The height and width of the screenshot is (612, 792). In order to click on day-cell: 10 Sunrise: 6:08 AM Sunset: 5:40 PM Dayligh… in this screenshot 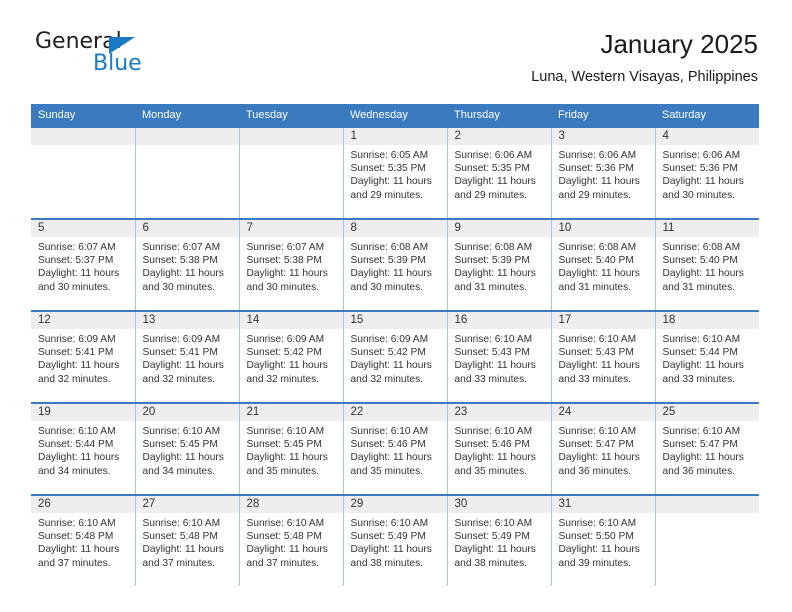, I will do `click(602, 264)`.